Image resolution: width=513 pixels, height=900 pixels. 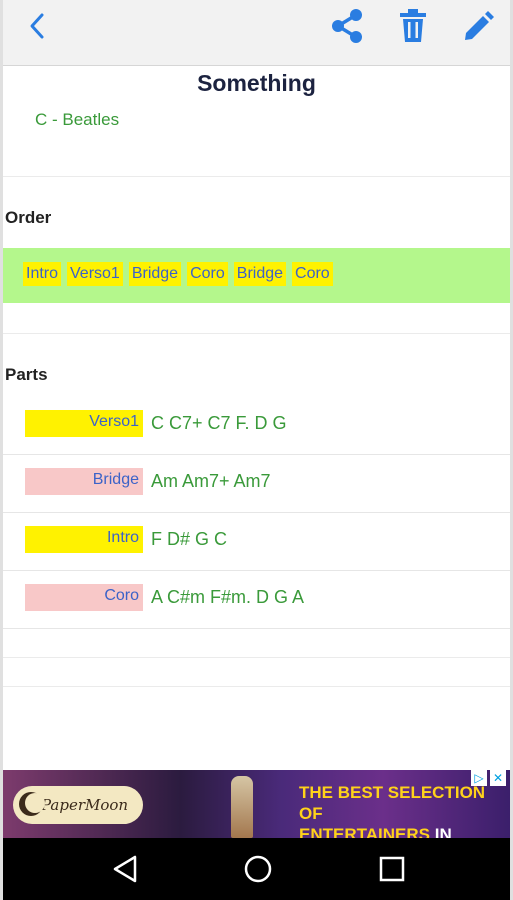 What do you see at coordinates (84, 481) in the screenshot?
I see `part-label: Bridge` at bounding box center [84, 481].